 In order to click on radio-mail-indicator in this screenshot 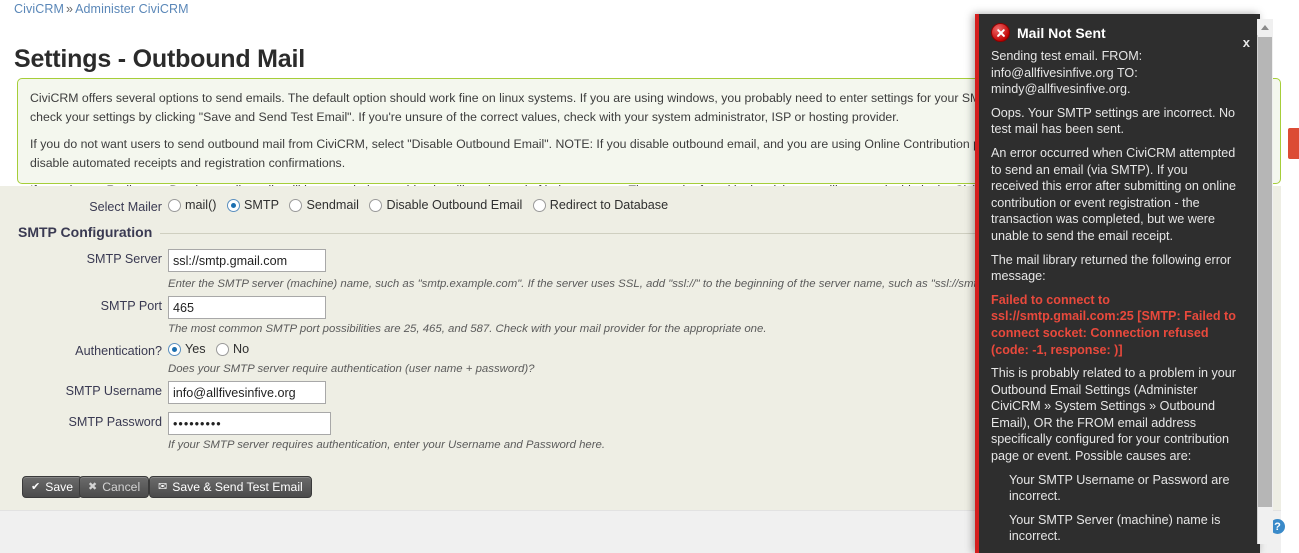, I will do `click(174, 205)`.